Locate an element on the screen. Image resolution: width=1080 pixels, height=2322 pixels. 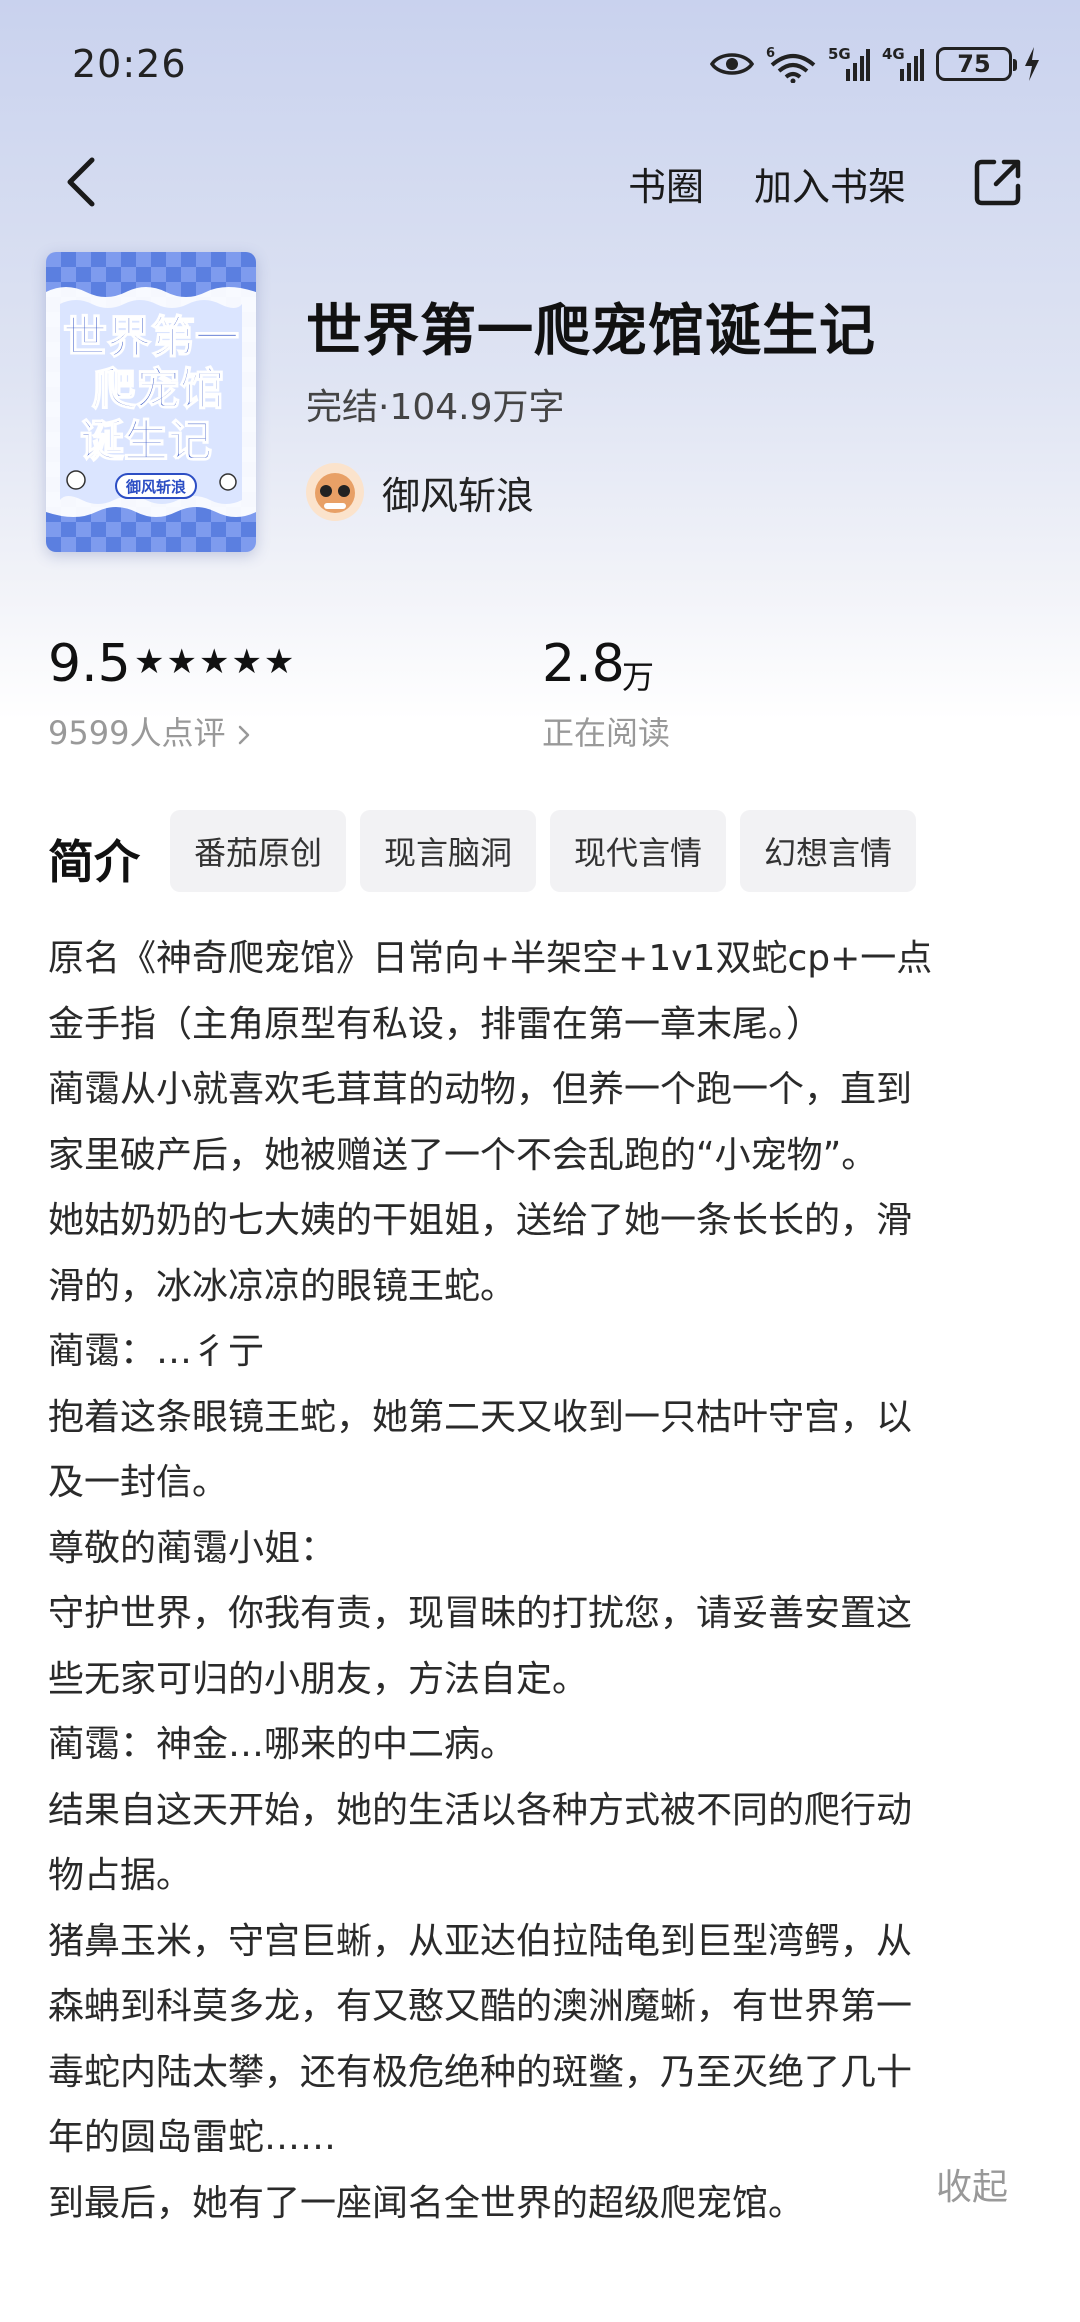
share-icon is located at coordinates (998, 182).